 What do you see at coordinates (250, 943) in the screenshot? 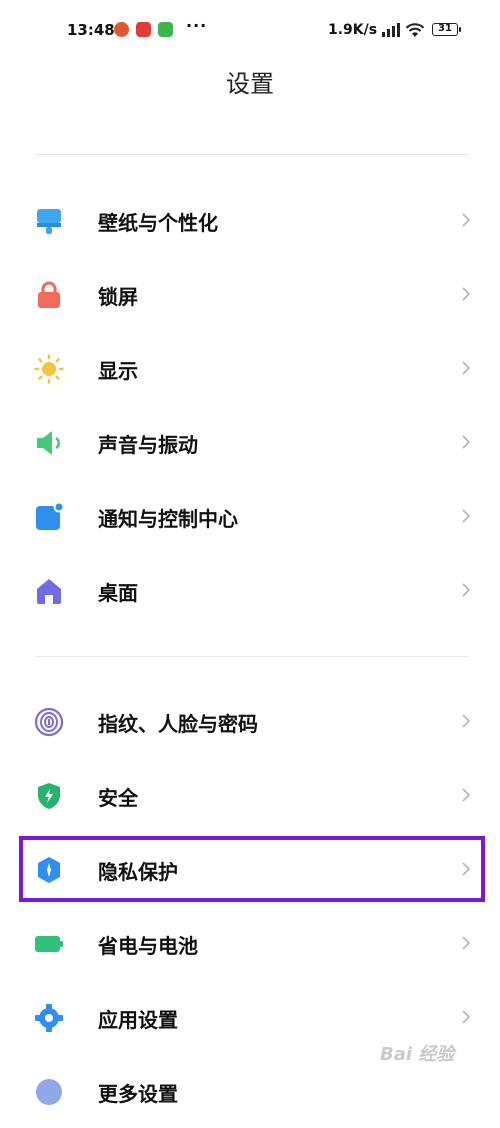
I see `settings-item-battery: 省电与电池` at bounding box center [250, 943].